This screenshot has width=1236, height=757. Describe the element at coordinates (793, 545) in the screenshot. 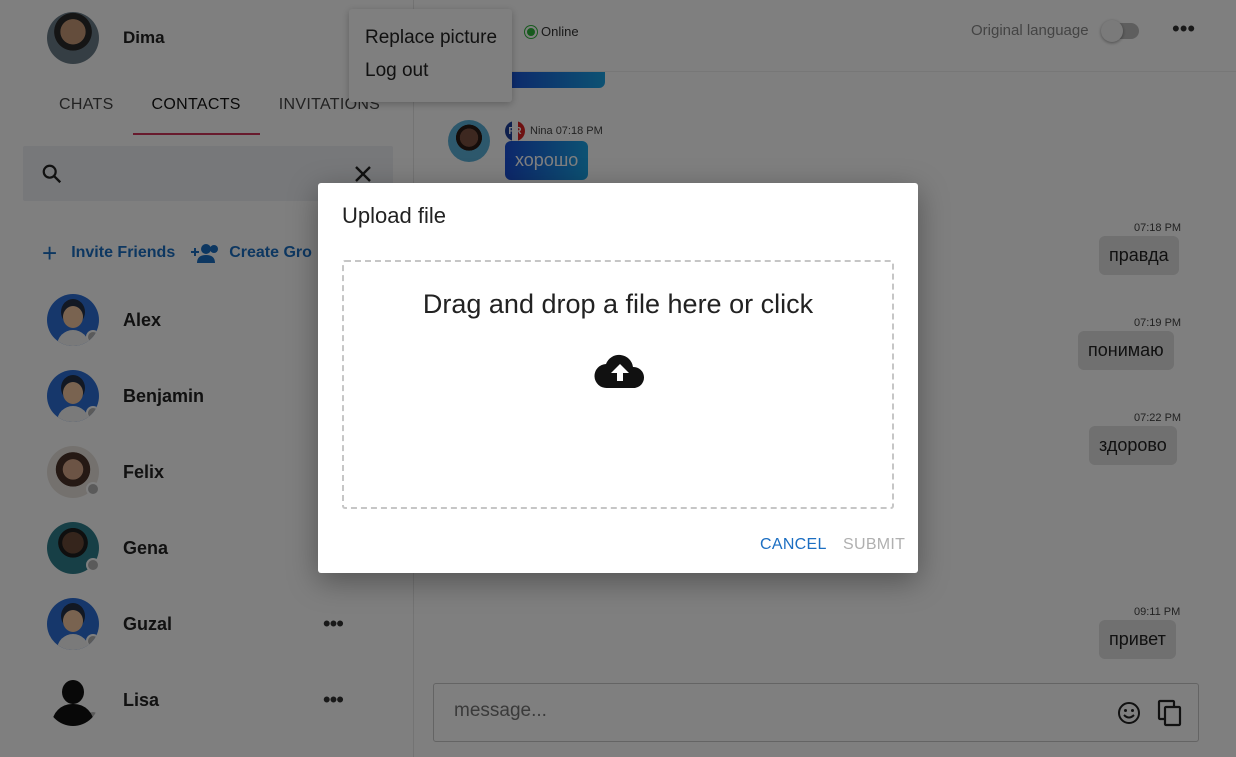

I see `cancel-button: CANCEL` at that location.